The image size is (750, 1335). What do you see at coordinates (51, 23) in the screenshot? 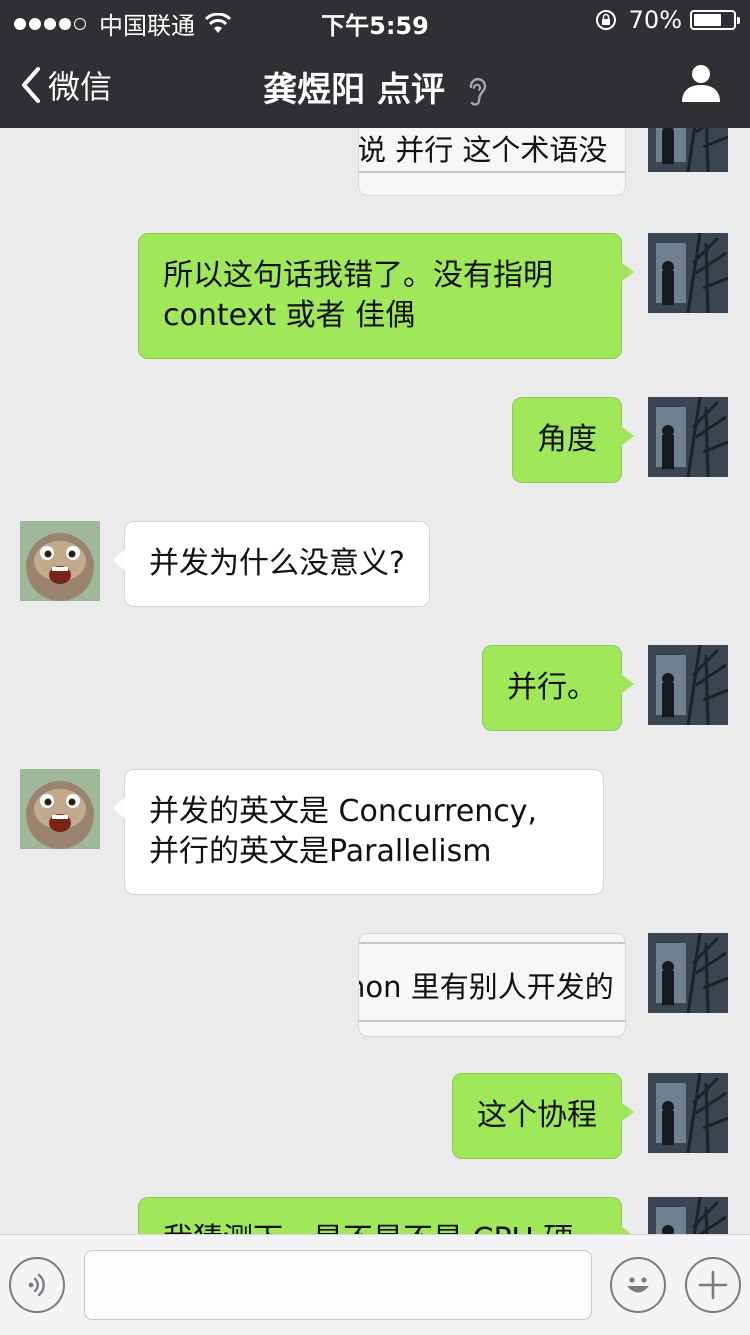
I see `signal-strength-icon` at bounding box center [51, 23].